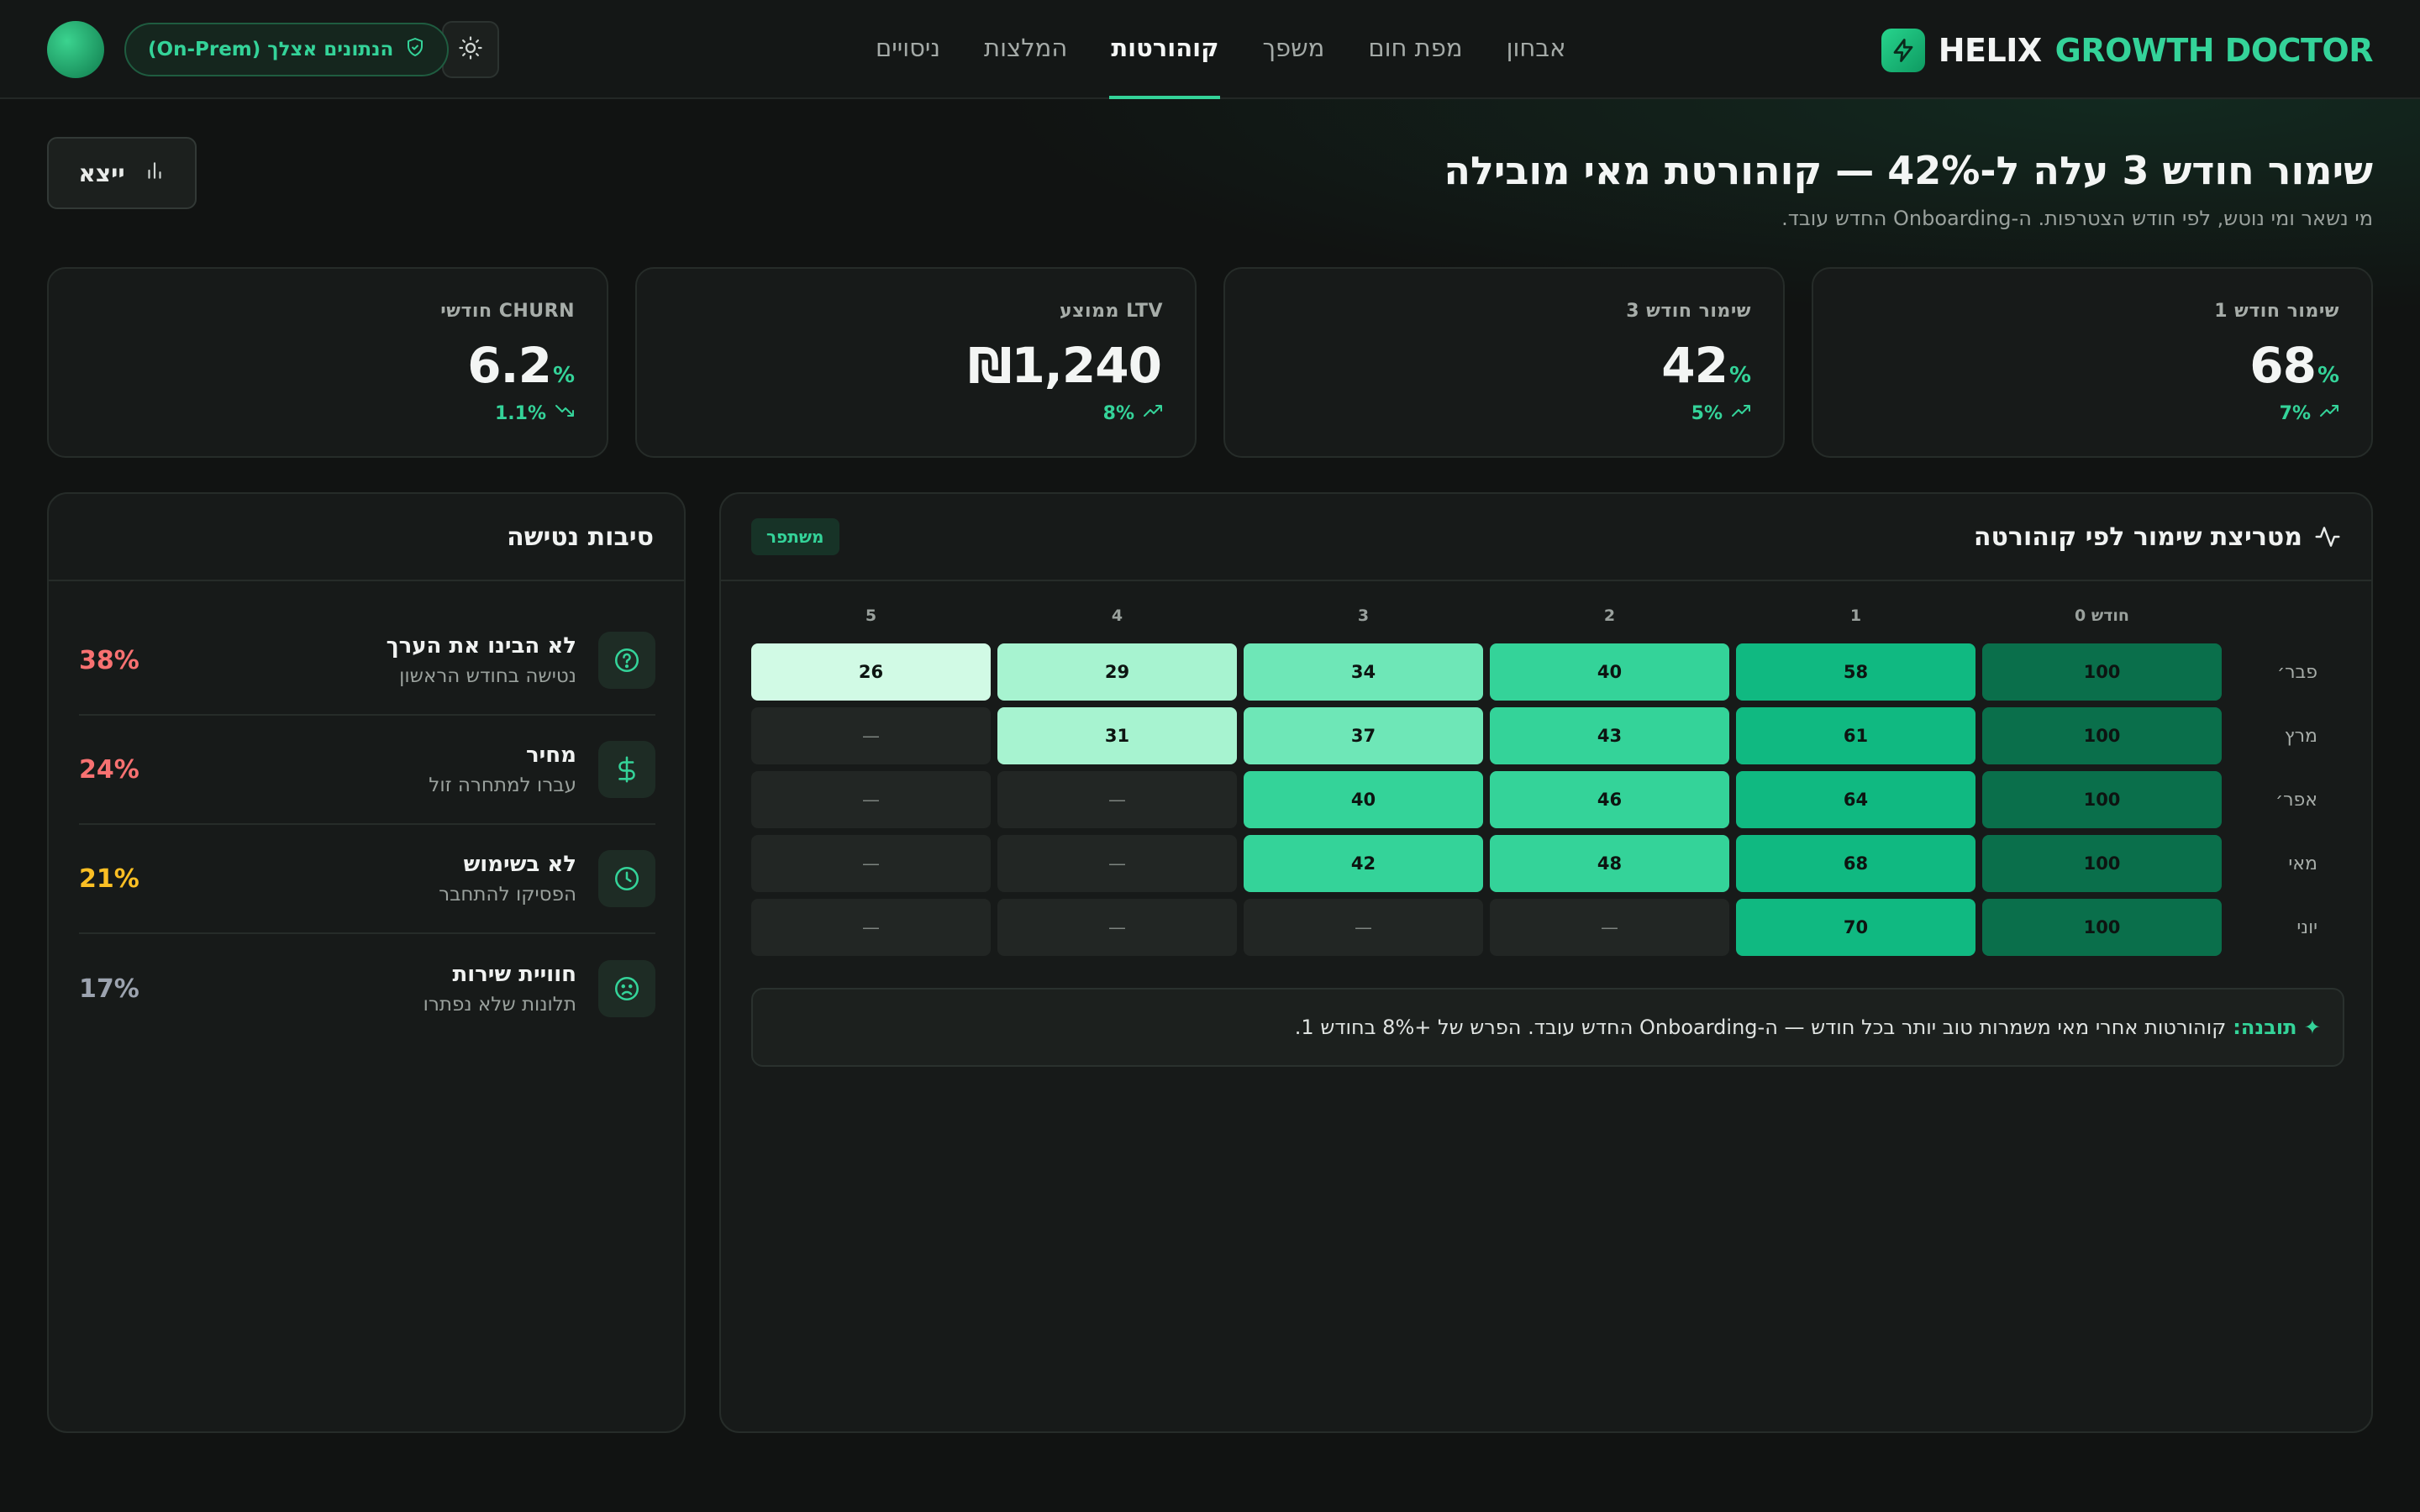 The image size is (2420, 1512). I want to click on tab-experiments: ניסויים, so click(908, 49).